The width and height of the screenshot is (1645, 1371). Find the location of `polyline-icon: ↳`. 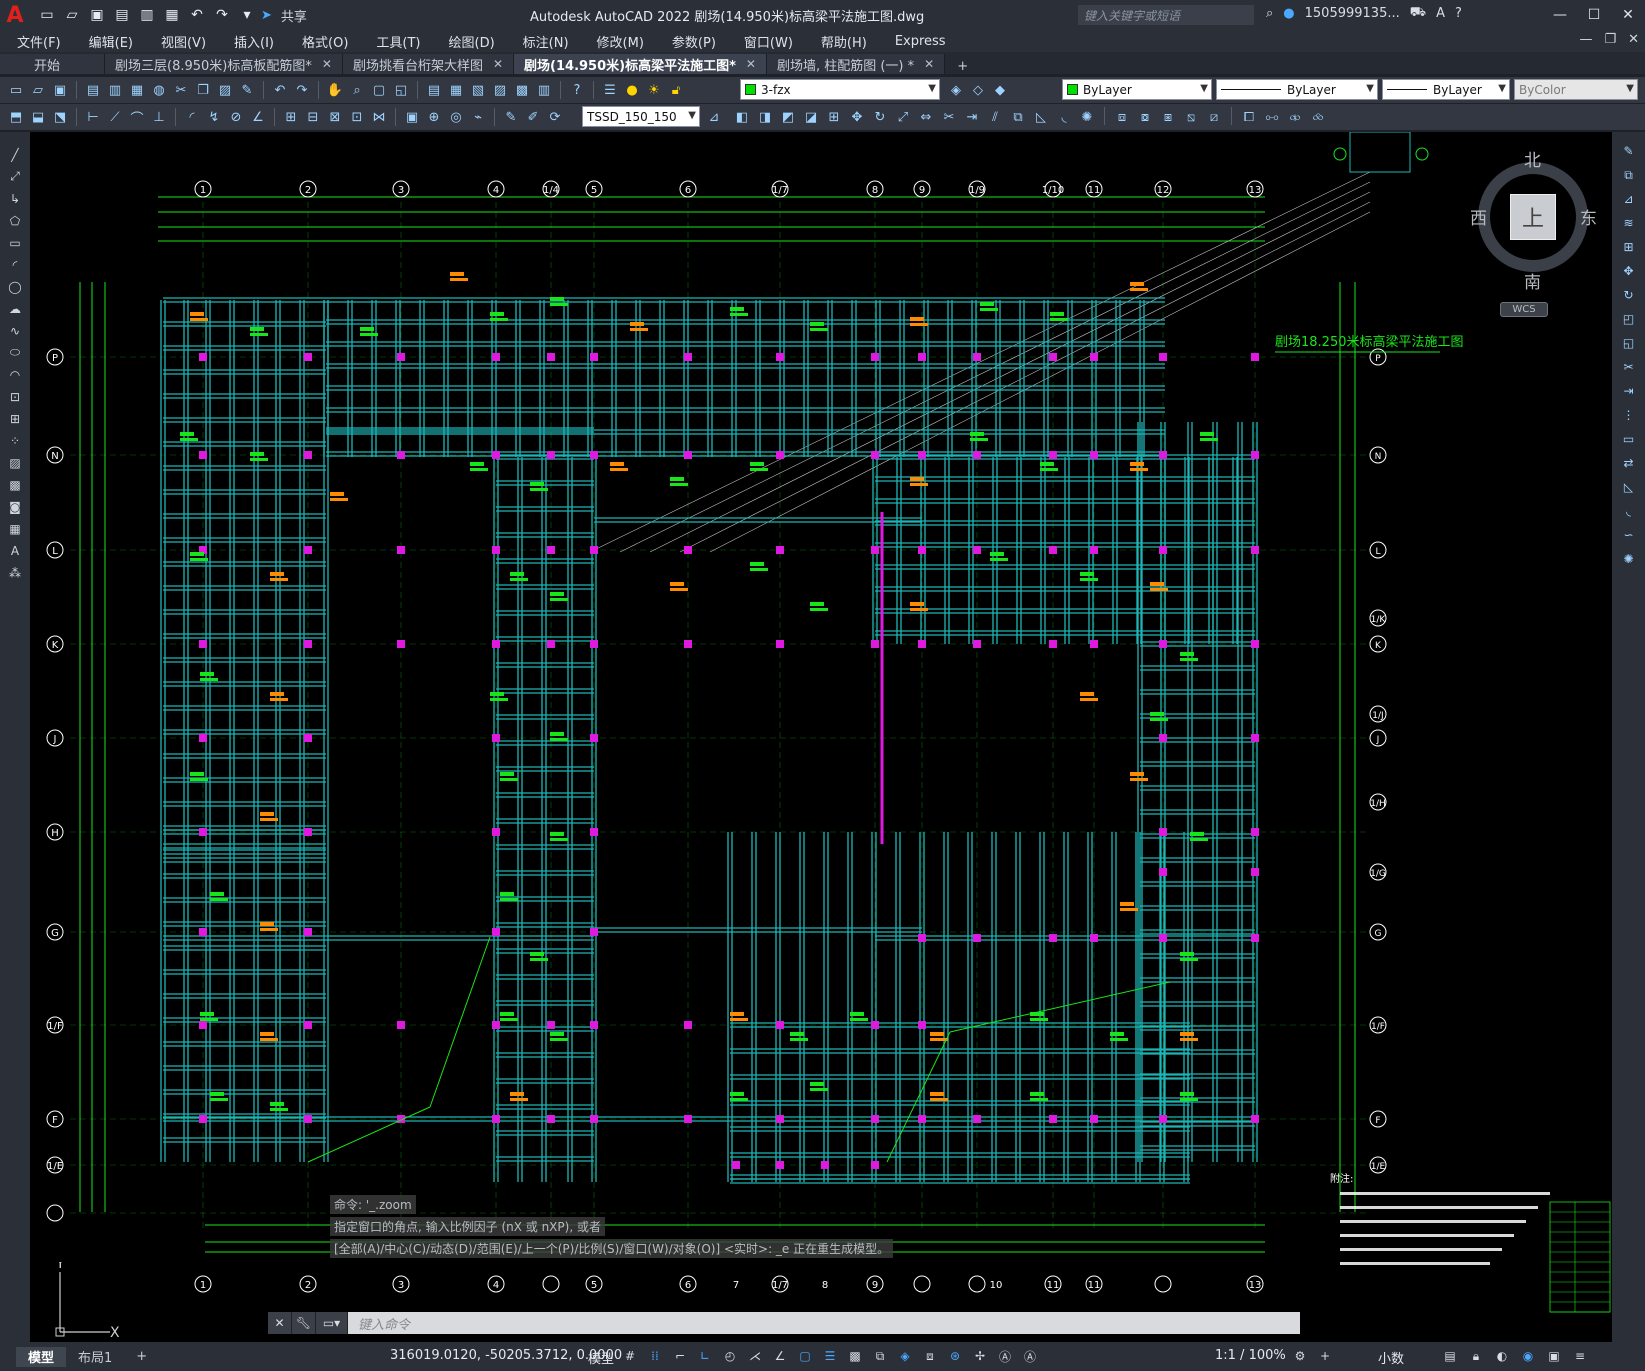

polyline-icon: ↳ is located at coordinates (15, 198).